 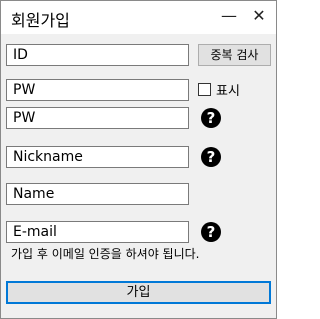 What do you see at coordinates (40, 20) in the screenshot?
I see `window-title: 회원가입` at bounding box center [40, 20].